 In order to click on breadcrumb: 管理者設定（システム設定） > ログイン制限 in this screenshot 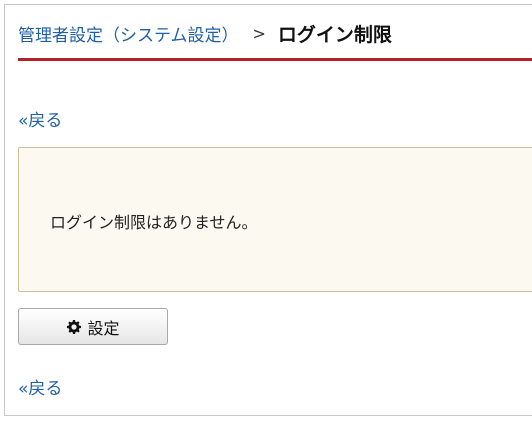, I will do `click(205, 33)`.